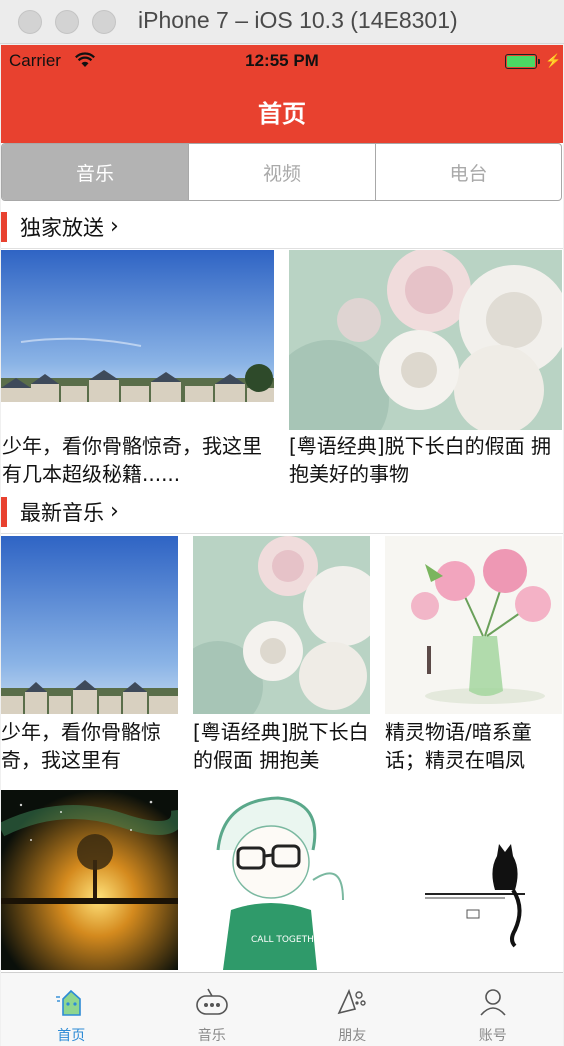  What do you see at coordinates (288, 940) in the screenshot?
I see `svg-text: CALL TOGETHER` at bounding box center [288, 940].